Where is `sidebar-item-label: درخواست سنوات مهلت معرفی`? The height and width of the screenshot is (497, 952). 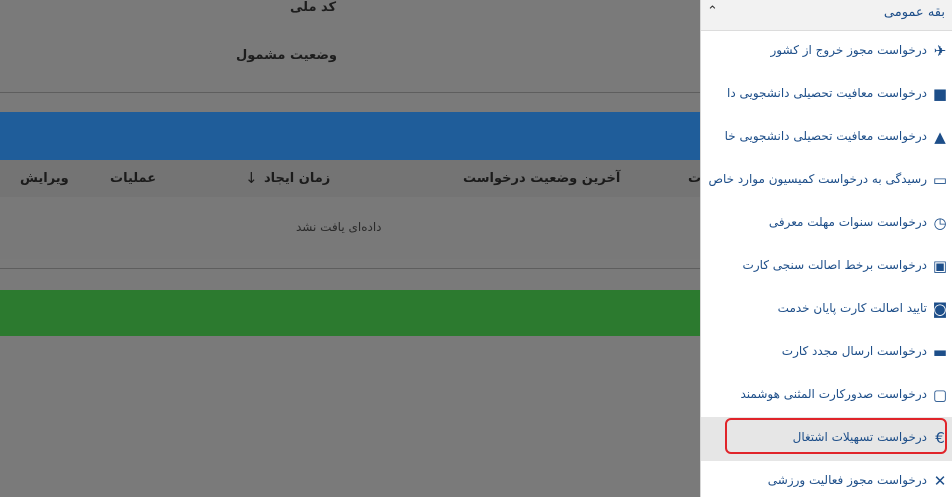 sidebar-item-label: درخواست سنوات مهلت معرفی is located at coordinates (847, 222).